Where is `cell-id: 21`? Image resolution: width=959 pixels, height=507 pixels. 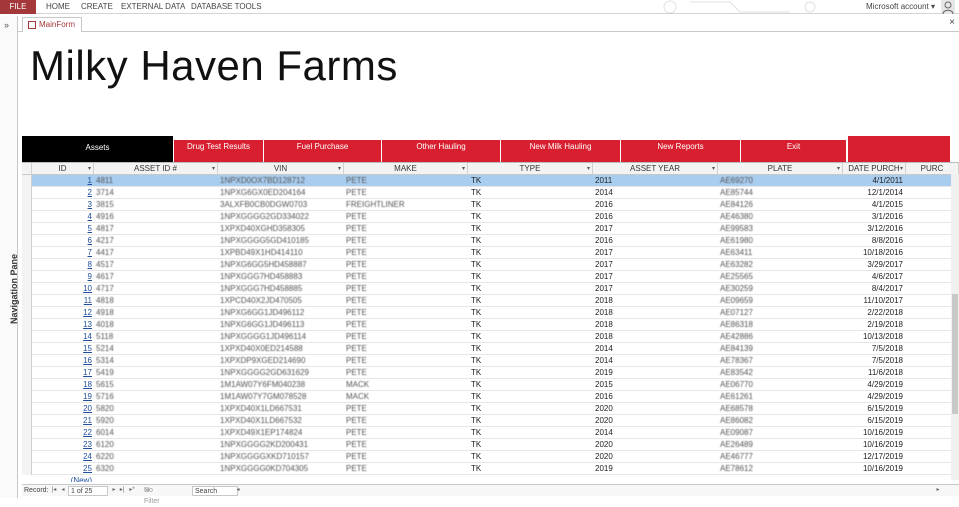
cell-id: 21 is located at coordinates (62, 421).